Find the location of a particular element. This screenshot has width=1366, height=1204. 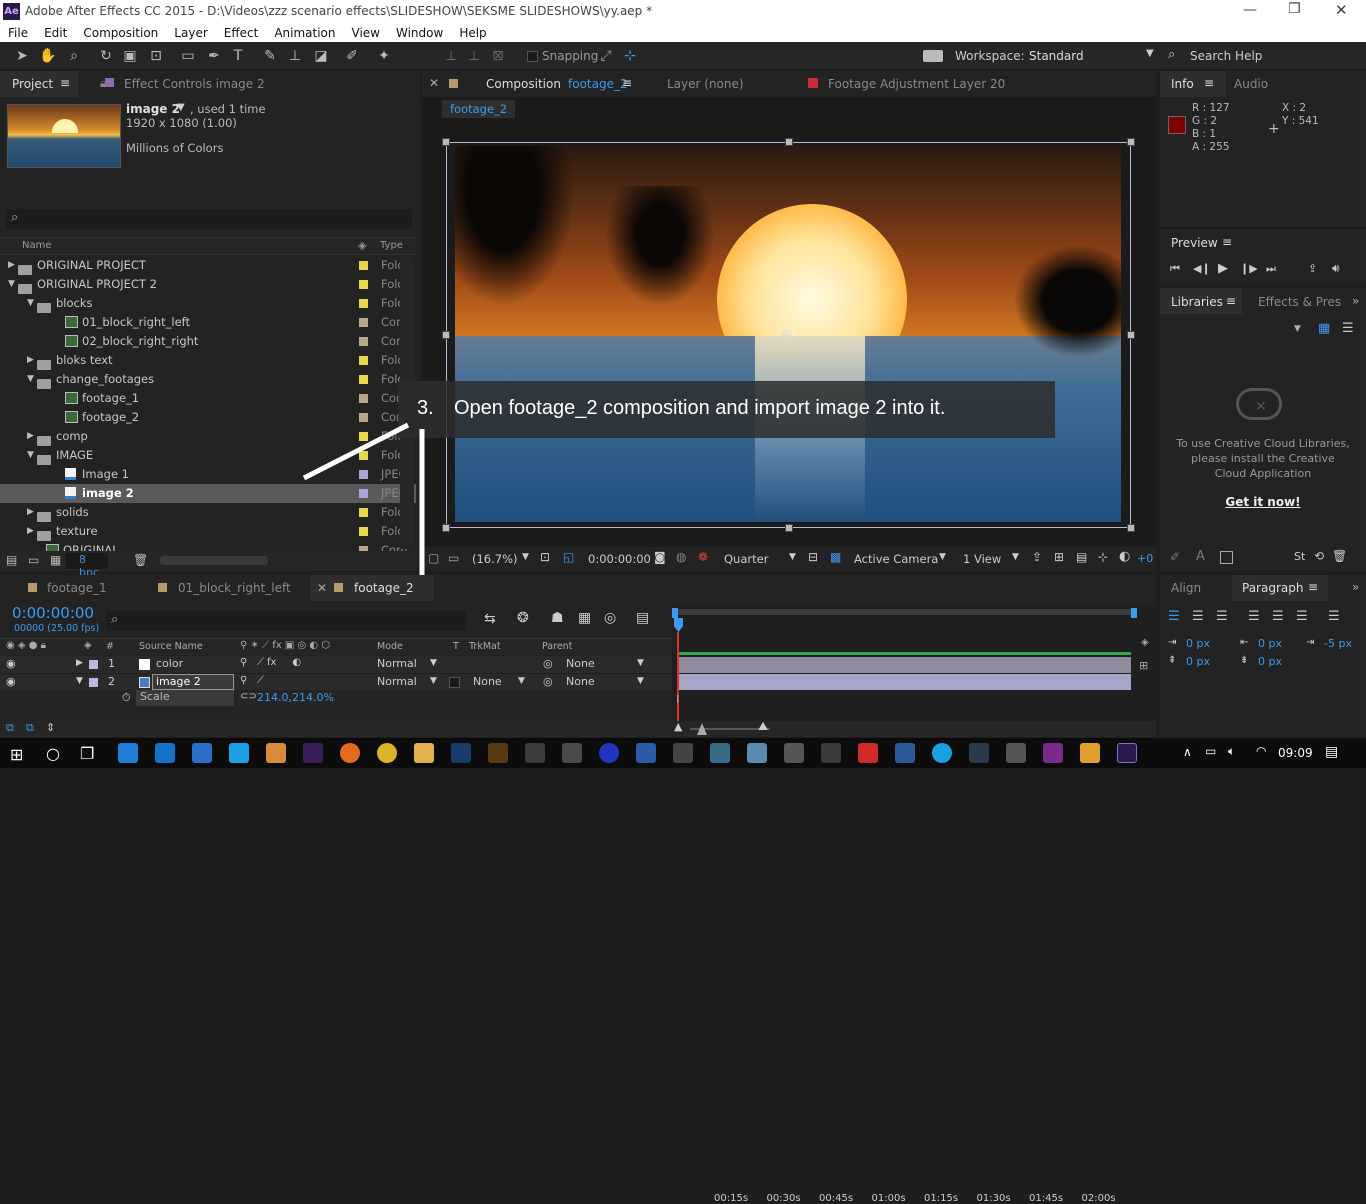

chrome-icon is located at coordinates (387, 753).